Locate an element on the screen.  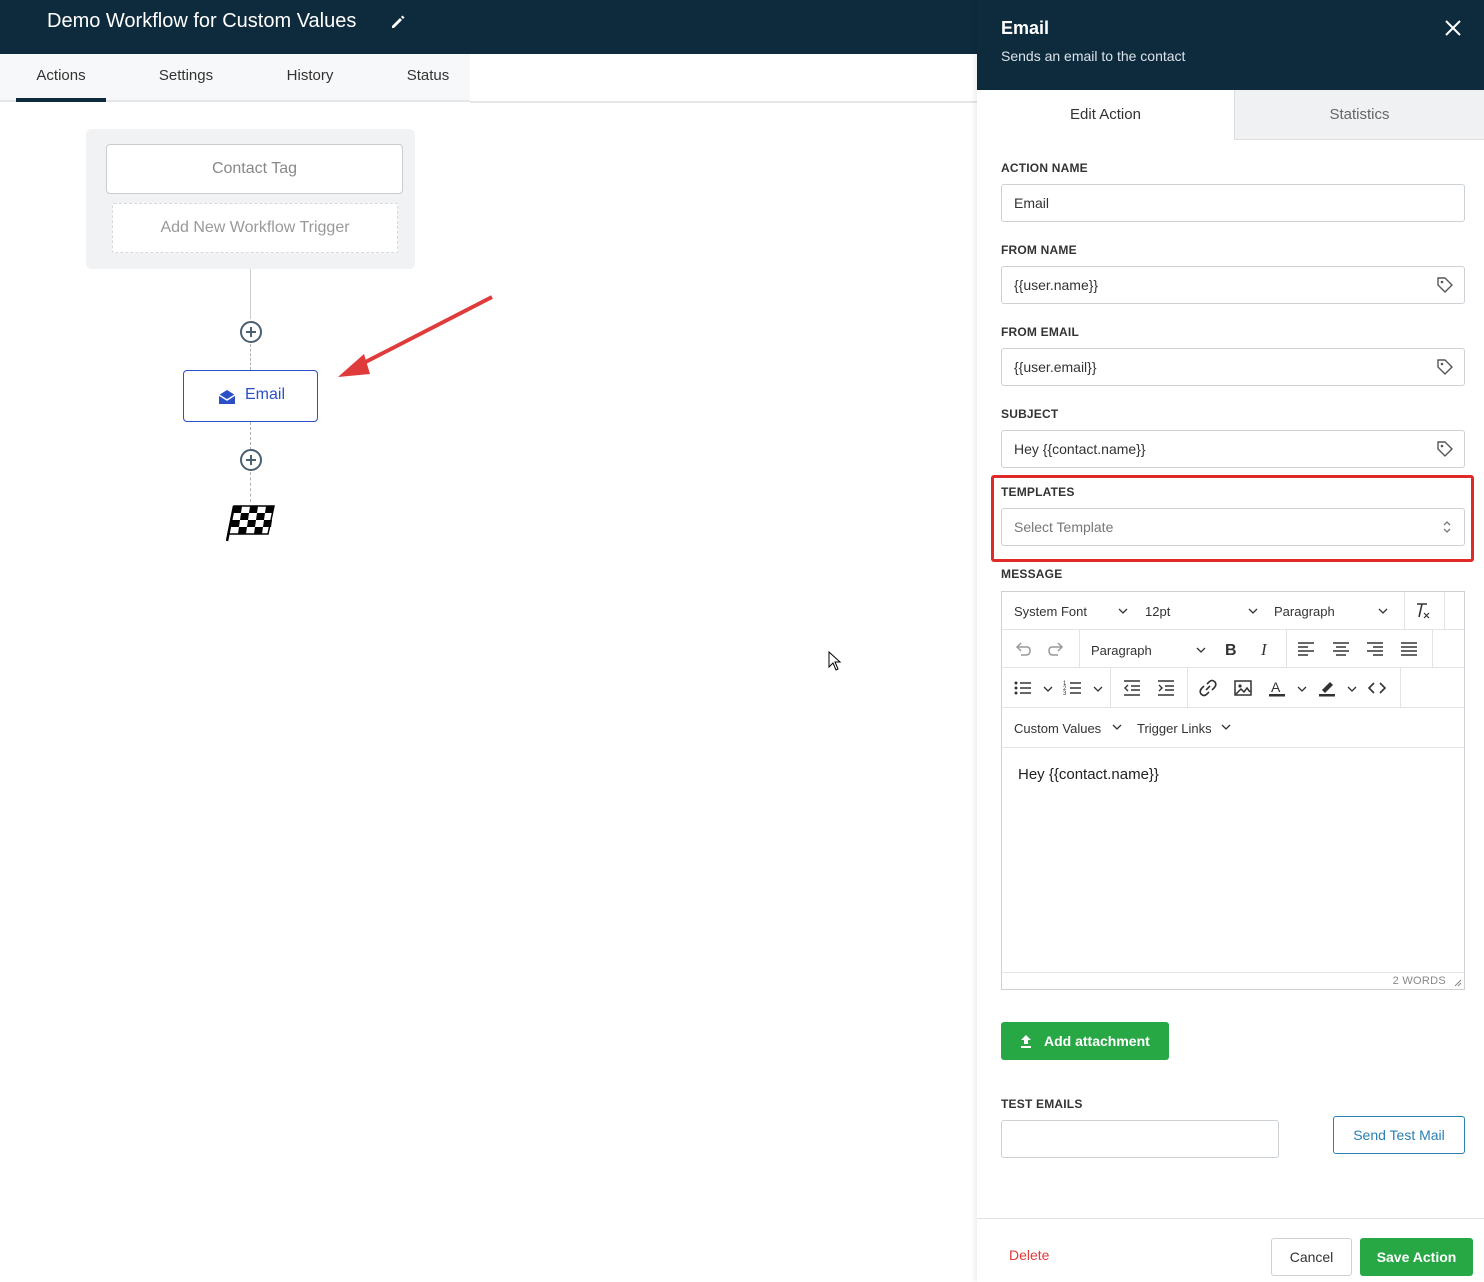
redo-icon is located at coordinates (1057, 649).